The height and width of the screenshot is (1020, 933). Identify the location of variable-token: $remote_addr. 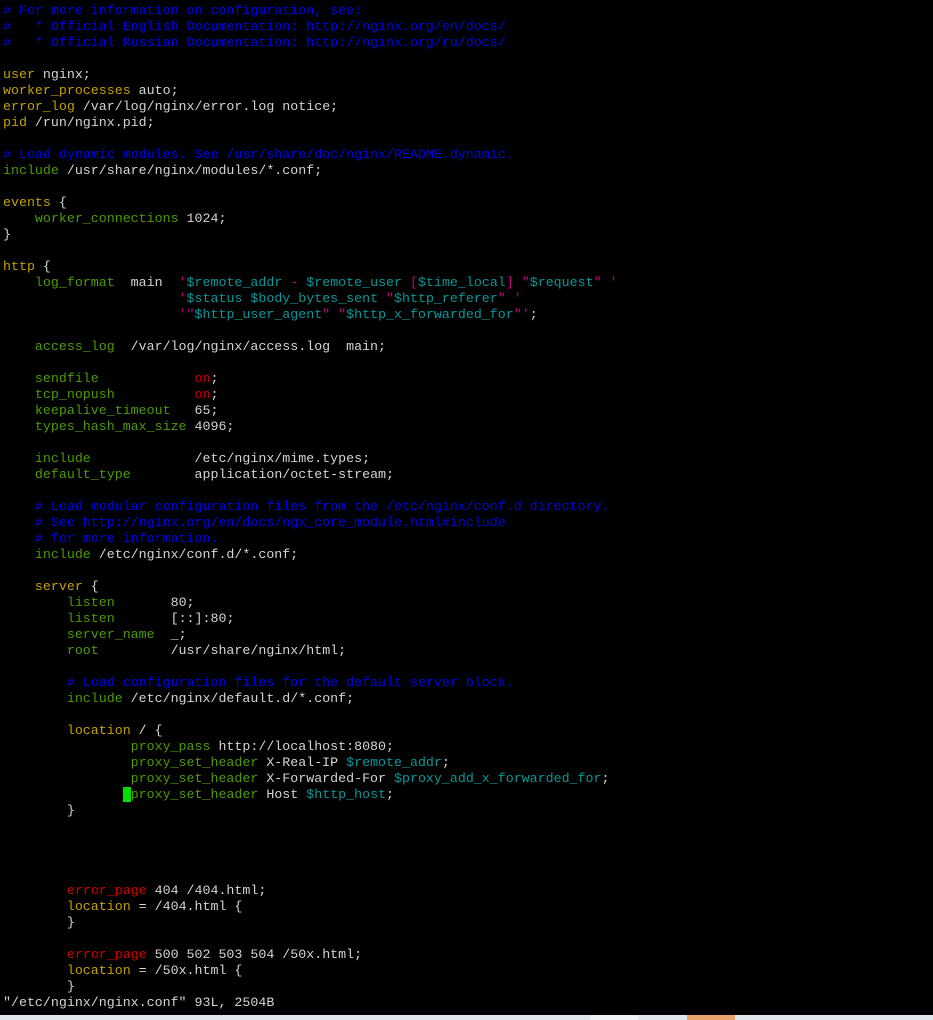
(394, 762).